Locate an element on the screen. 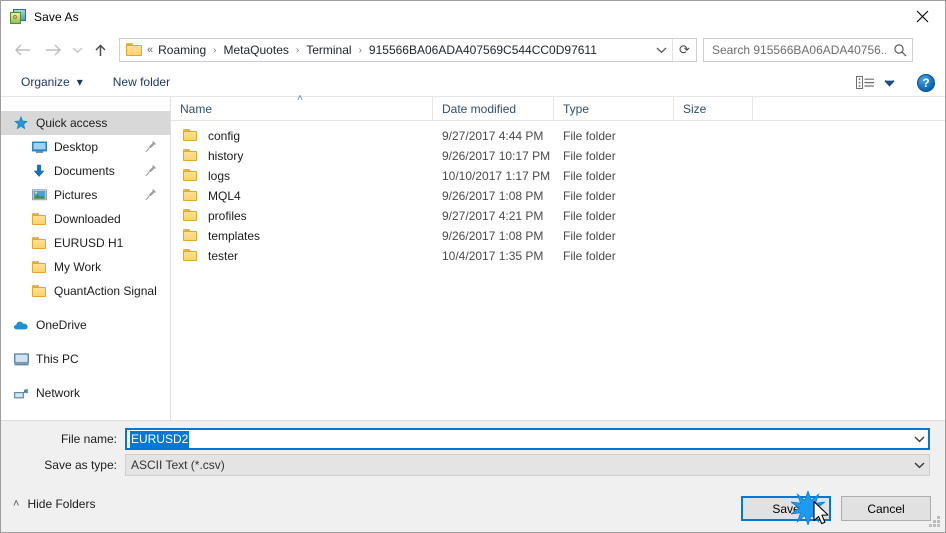  file-date-cell: 9/26/2017 1:08 PM is located at coordinates (493, 196).